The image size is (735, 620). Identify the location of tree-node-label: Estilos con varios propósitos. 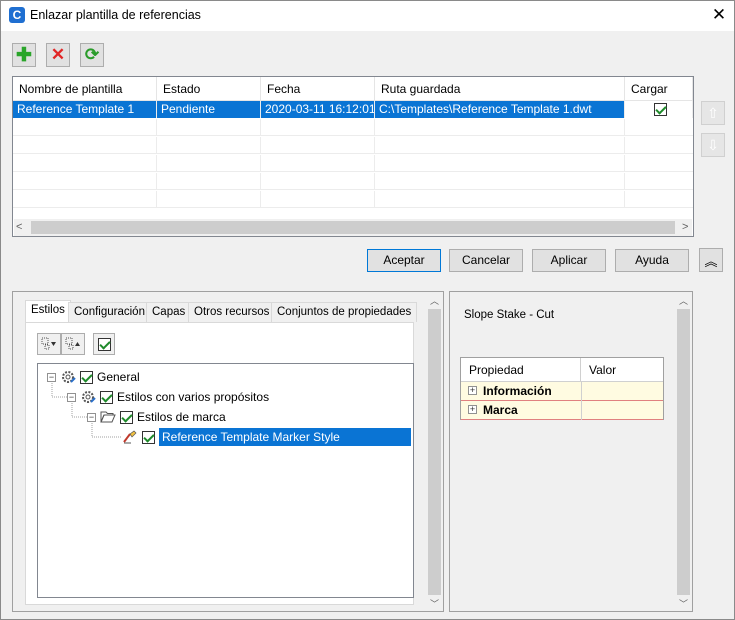
(193, 397).